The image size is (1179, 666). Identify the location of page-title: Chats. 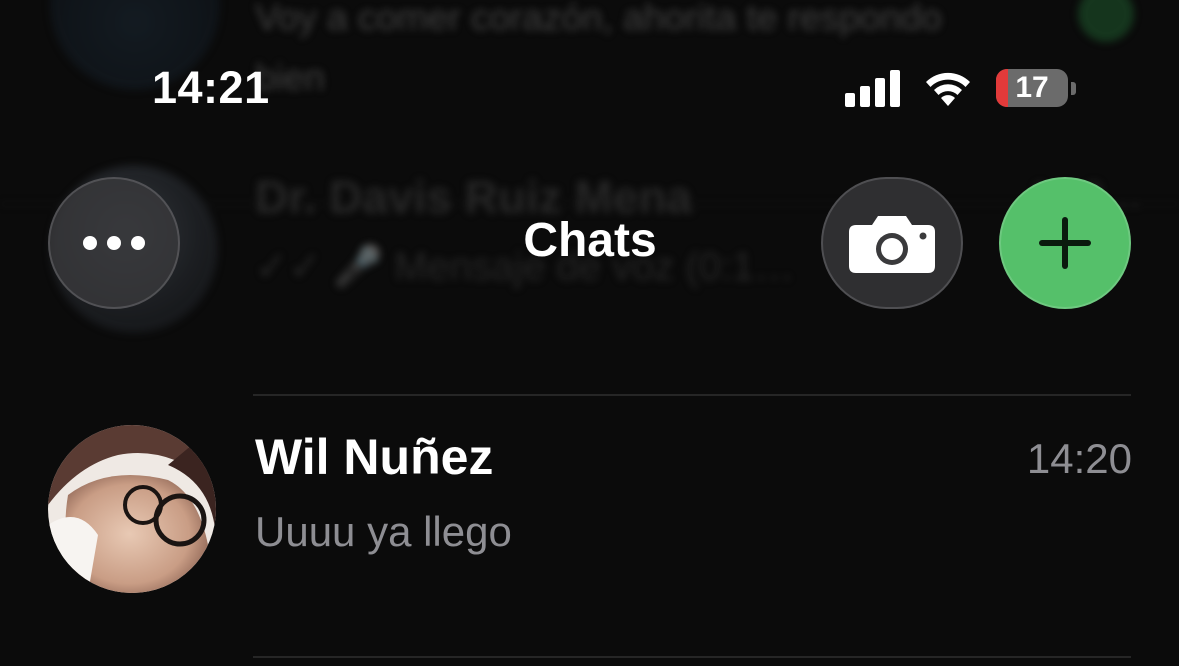
(590, 240).